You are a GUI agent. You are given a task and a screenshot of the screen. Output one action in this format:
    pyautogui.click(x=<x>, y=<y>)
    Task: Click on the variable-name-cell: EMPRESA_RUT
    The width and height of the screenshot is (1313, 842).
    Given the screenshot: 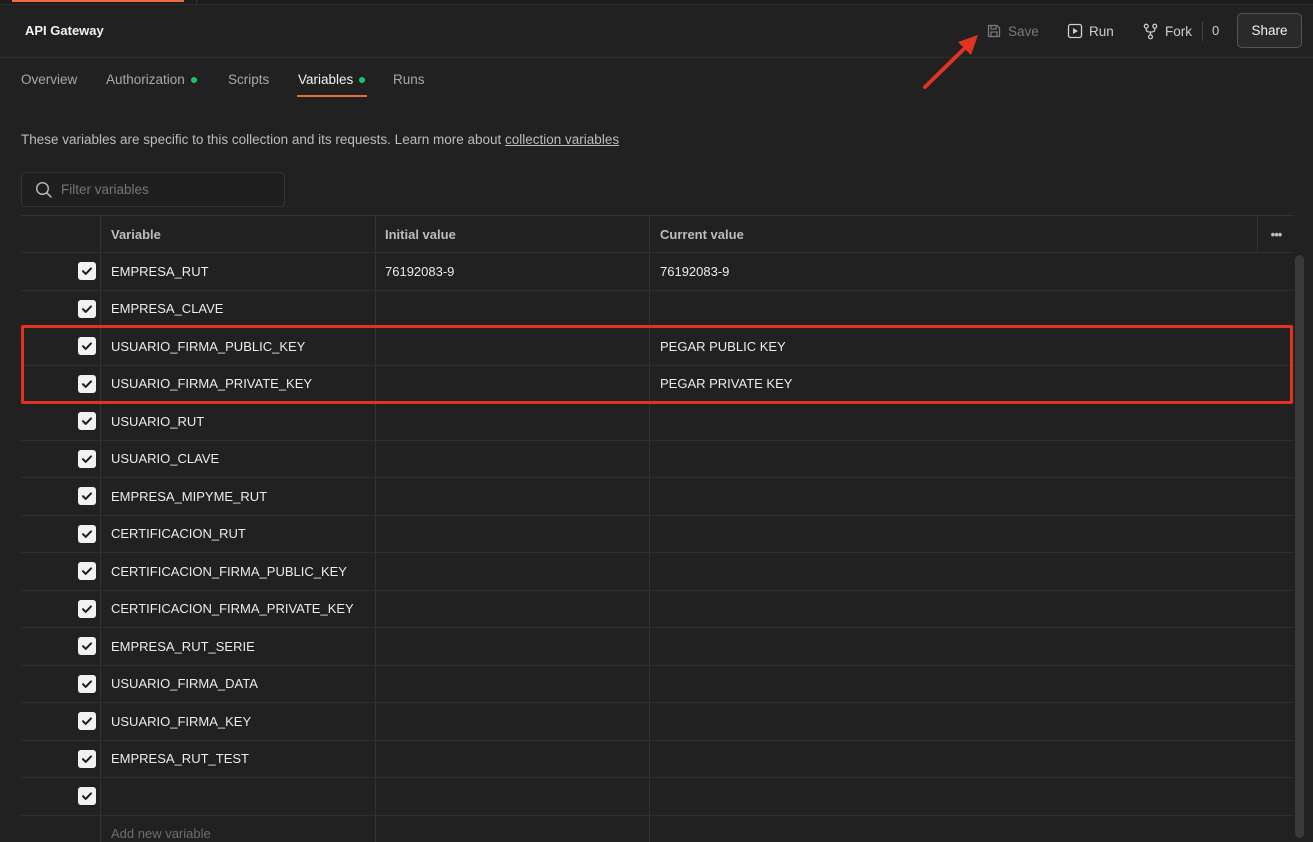 What is the action you would take?
    pyautogui.click(x=237, y=271)
    